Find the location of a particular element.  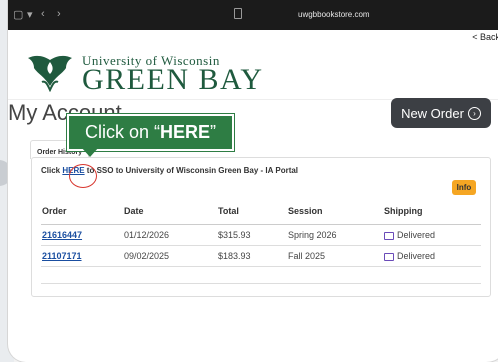

forward-arrow-icon: › is located at coordinates (59, 14).